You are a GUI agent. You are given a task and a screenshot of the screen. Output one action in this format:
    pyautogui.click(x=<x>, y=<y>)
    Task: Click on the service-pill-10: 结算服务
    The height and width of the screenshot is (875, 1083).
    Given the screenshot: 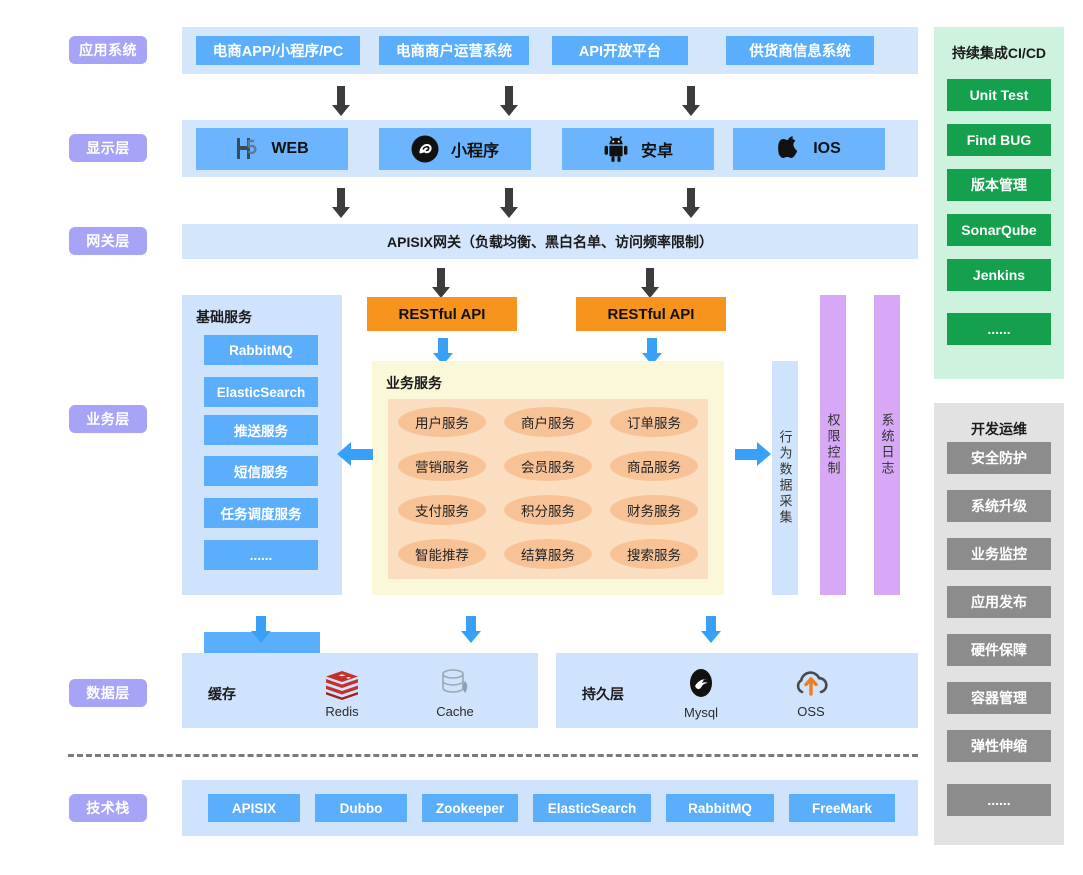 What is the action you would take?
    pyautogui.click(x=548, y=554)
    